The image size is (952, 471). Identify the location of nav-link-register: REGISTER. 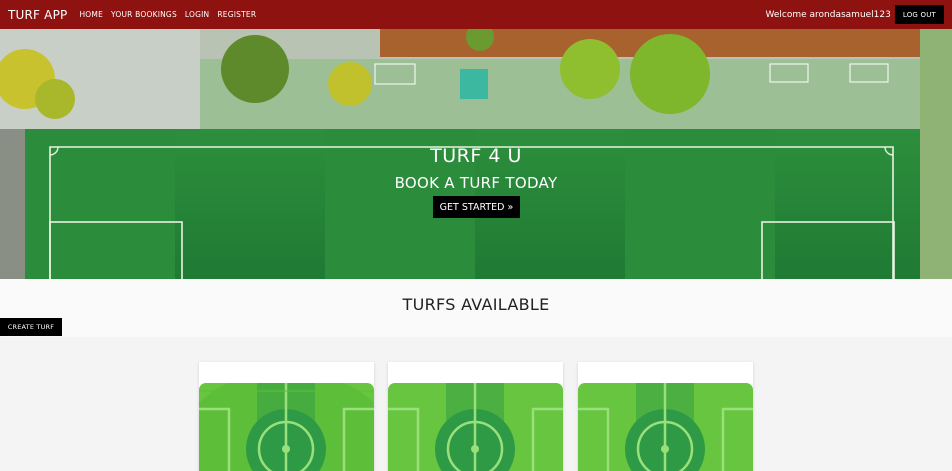
(236, 14).